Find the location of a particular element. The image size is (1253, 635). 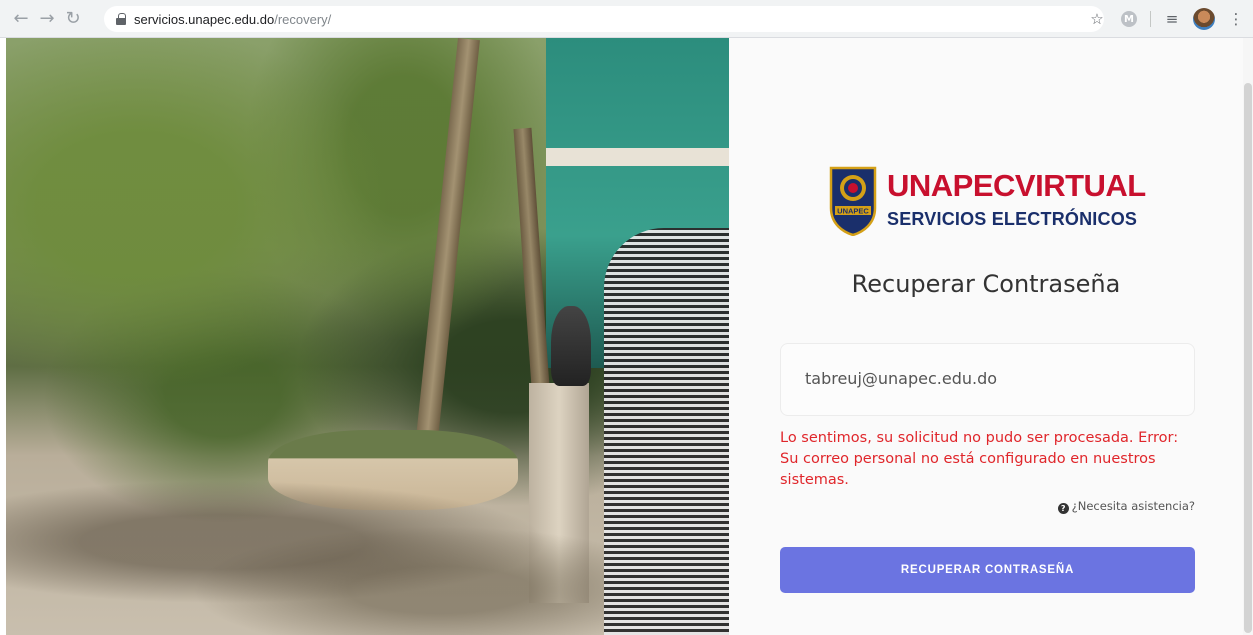

reload-icon: ↻ is located at coordinates (73, 19).